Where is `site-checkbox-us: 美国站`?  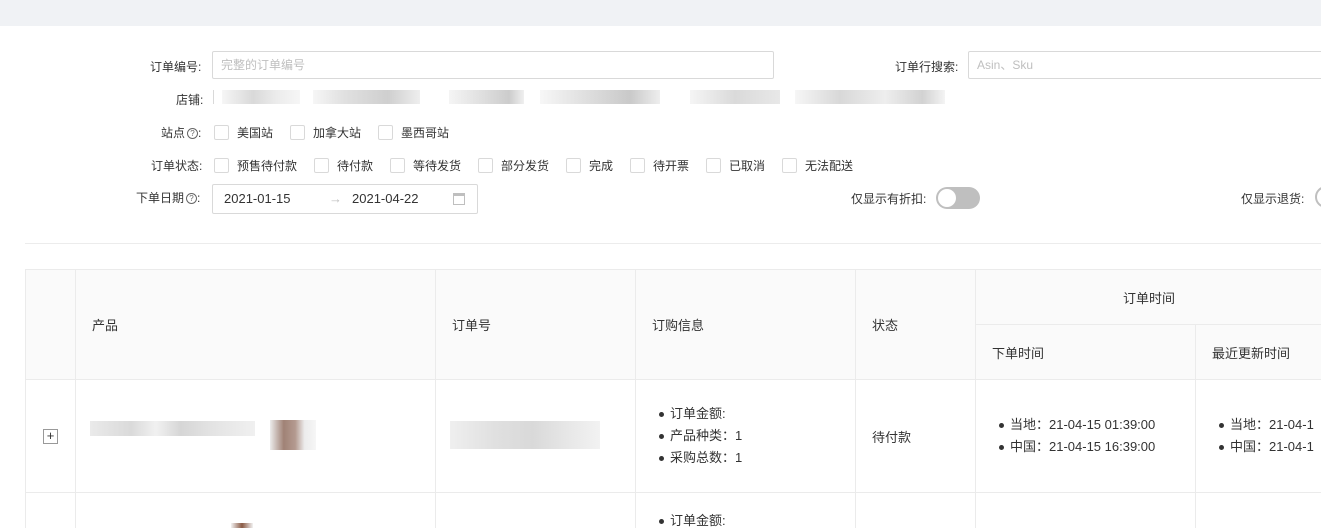 site-checkbox-us: 美国站 is located at coordinates (243, 132).